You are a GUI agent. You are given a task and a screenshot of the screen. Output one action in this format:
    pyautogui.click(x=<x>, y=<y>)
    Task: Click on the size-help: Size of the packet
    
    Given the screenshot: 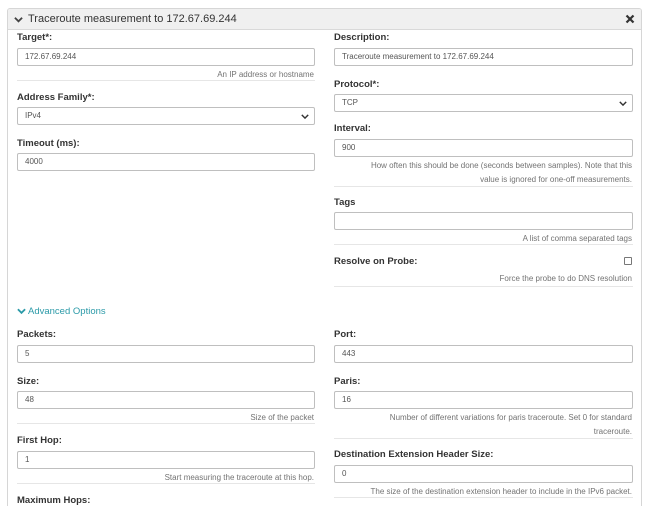 What is the action you would take?
    pyautogui.click(x=282, y=417)
    